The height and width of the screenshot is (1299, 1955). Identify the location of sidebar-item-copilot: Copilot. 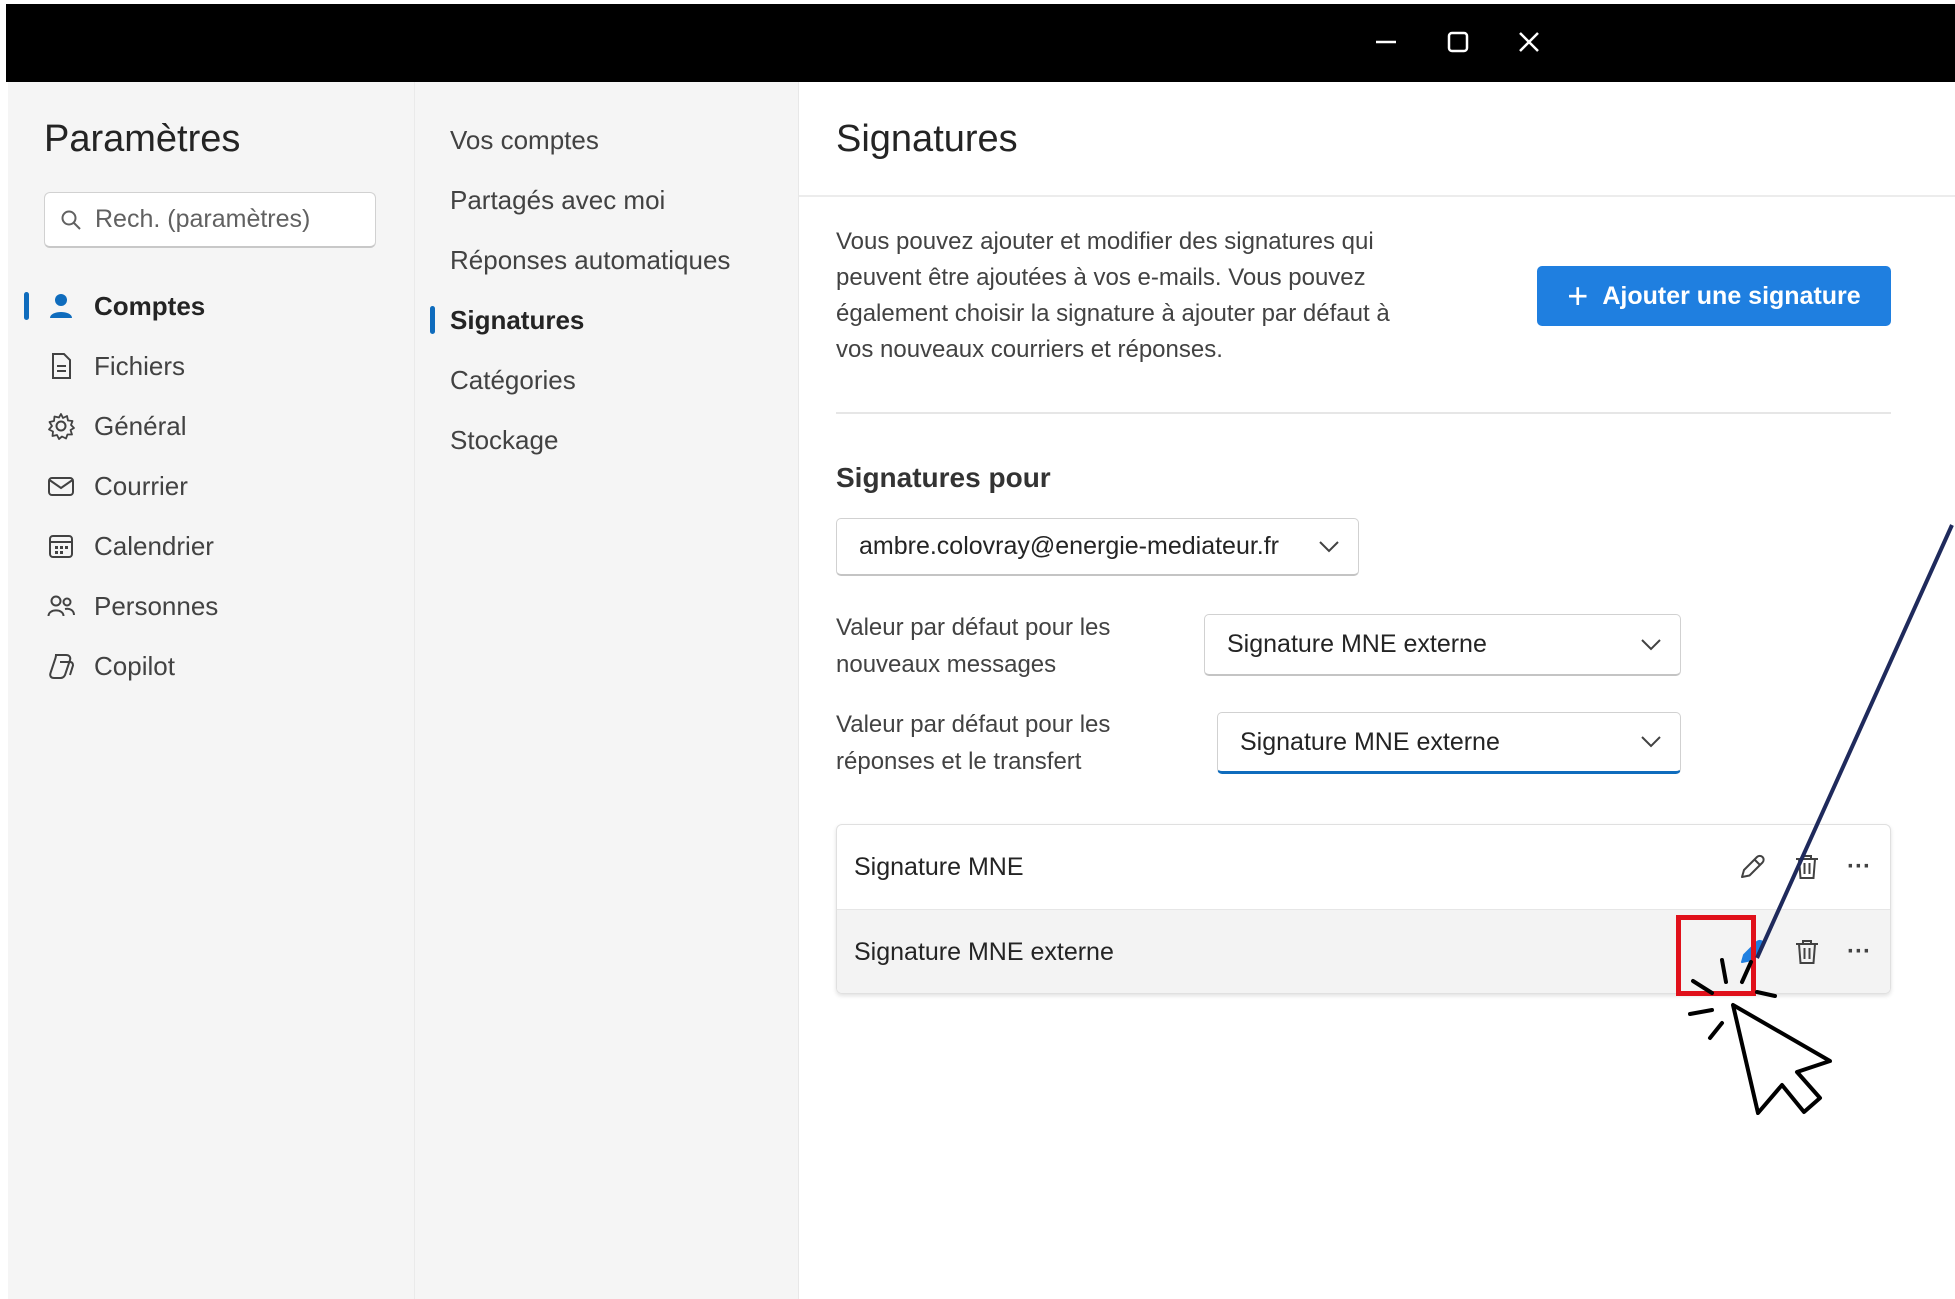
(211, 666).